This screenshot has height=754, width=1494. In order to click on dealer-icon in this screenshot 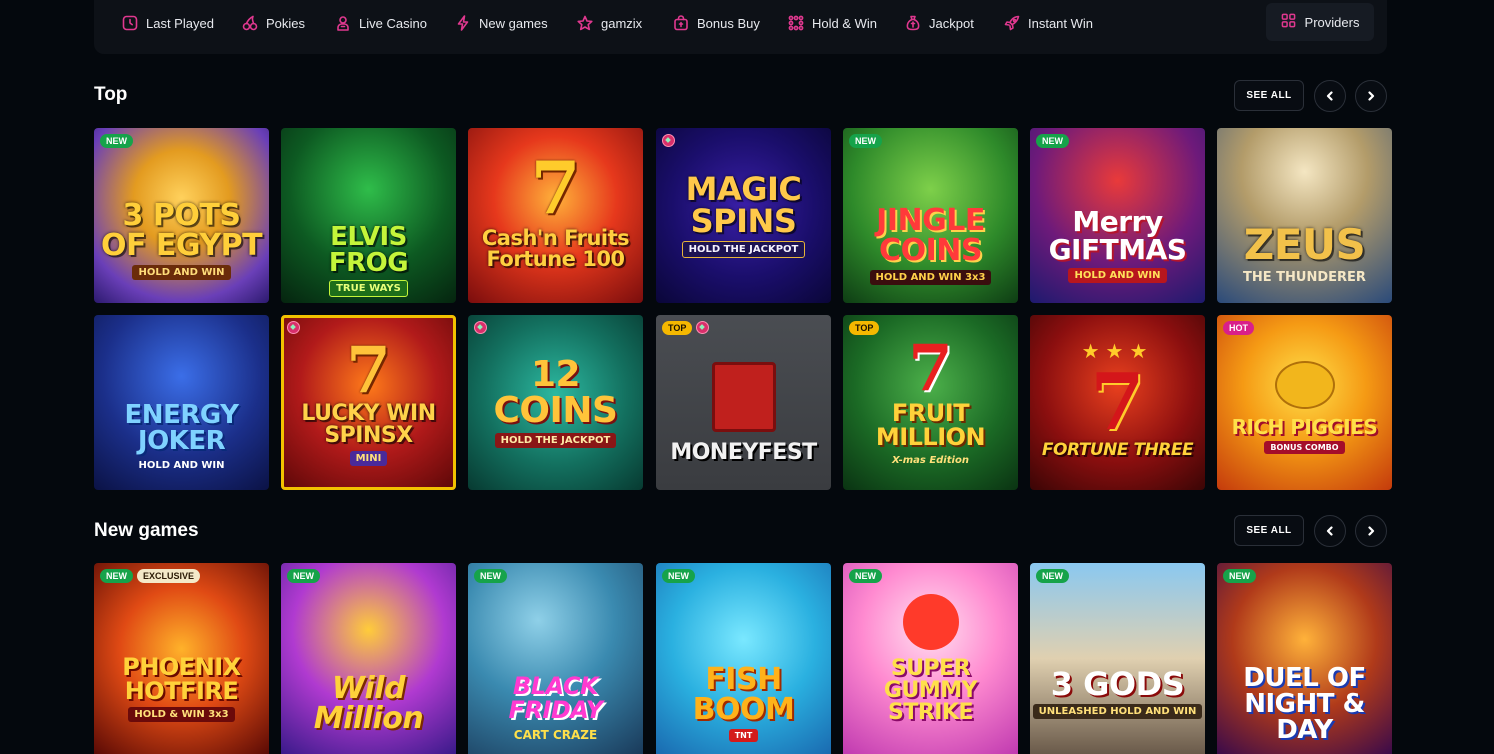, I will do `click(343, 23)`.